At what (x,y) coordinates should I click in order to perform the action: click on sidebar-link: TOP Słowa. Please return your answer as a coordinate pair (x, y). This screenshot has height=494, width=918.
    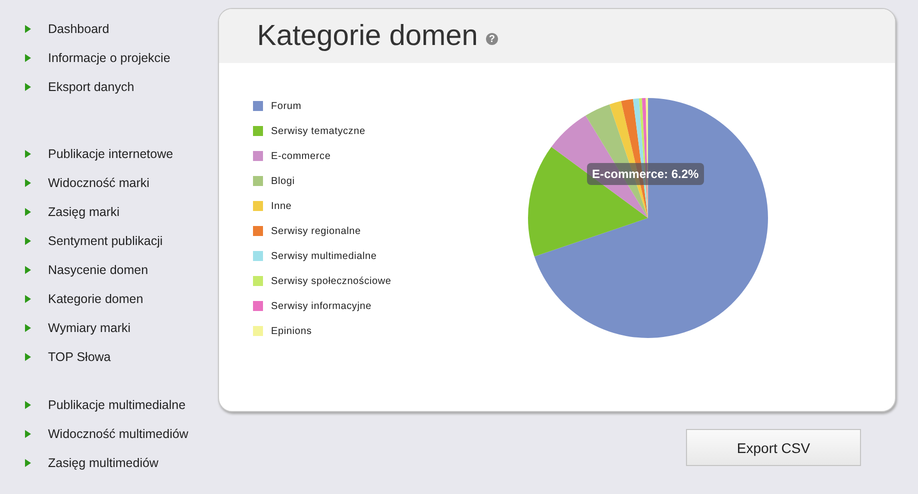
    Looking at the image, I should click on (109, 356).